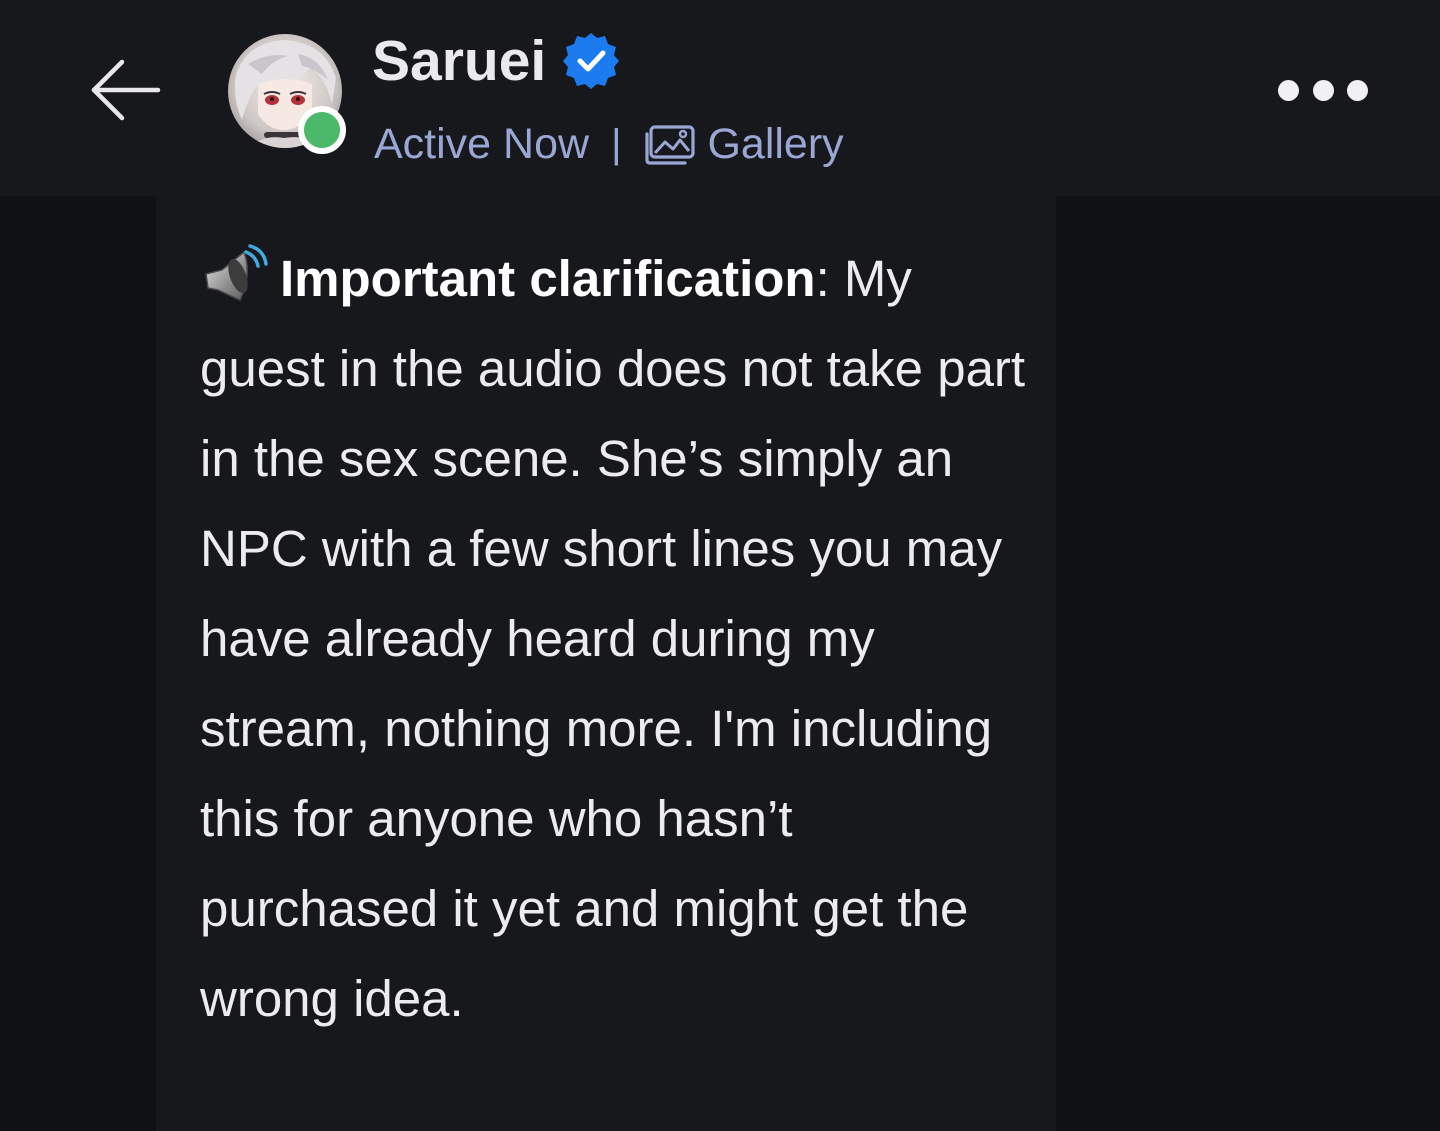 The image size is (1440, 1131). Describe the element at coordinates (775, 143) in the screenshot. I see `gallery-label: Gallery` at that location.